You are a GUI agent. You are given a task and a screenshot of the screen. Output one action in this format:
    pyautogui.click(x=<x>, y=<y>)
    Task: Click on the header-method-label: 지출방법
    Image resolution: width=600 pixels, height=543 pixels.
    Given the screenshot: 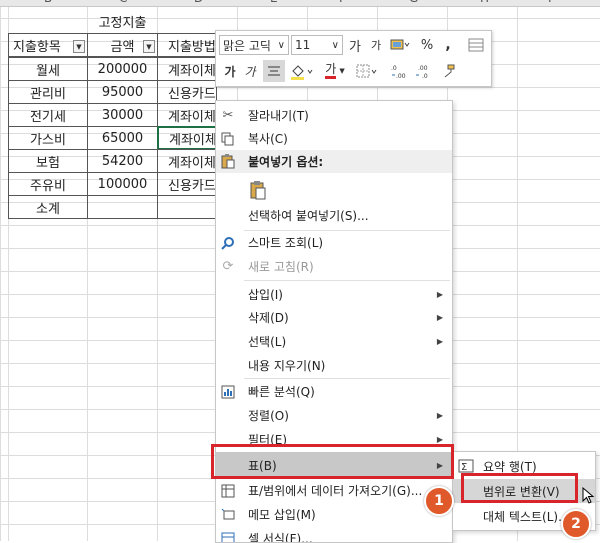 What is the action you would take?
    pyautogui.click(x=192, y=45)
    